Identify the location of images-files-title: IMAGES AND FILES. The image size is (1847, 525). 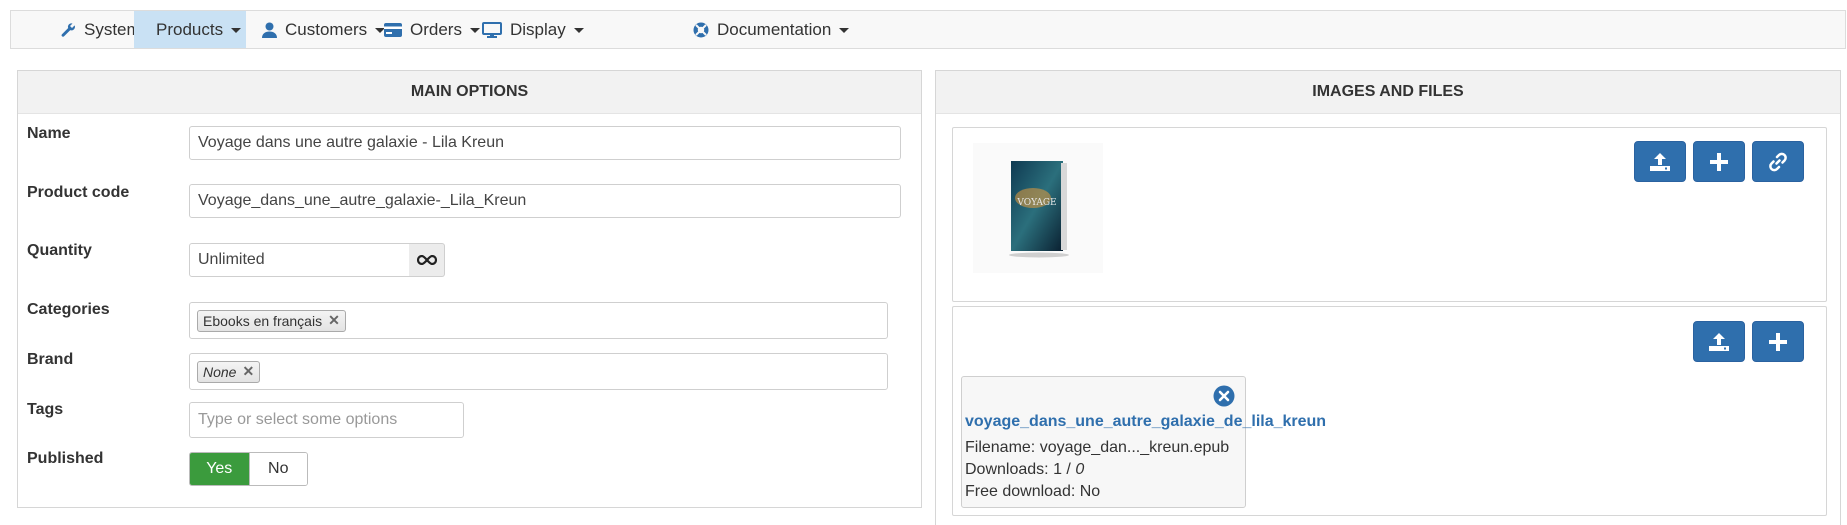
(1388, 92).